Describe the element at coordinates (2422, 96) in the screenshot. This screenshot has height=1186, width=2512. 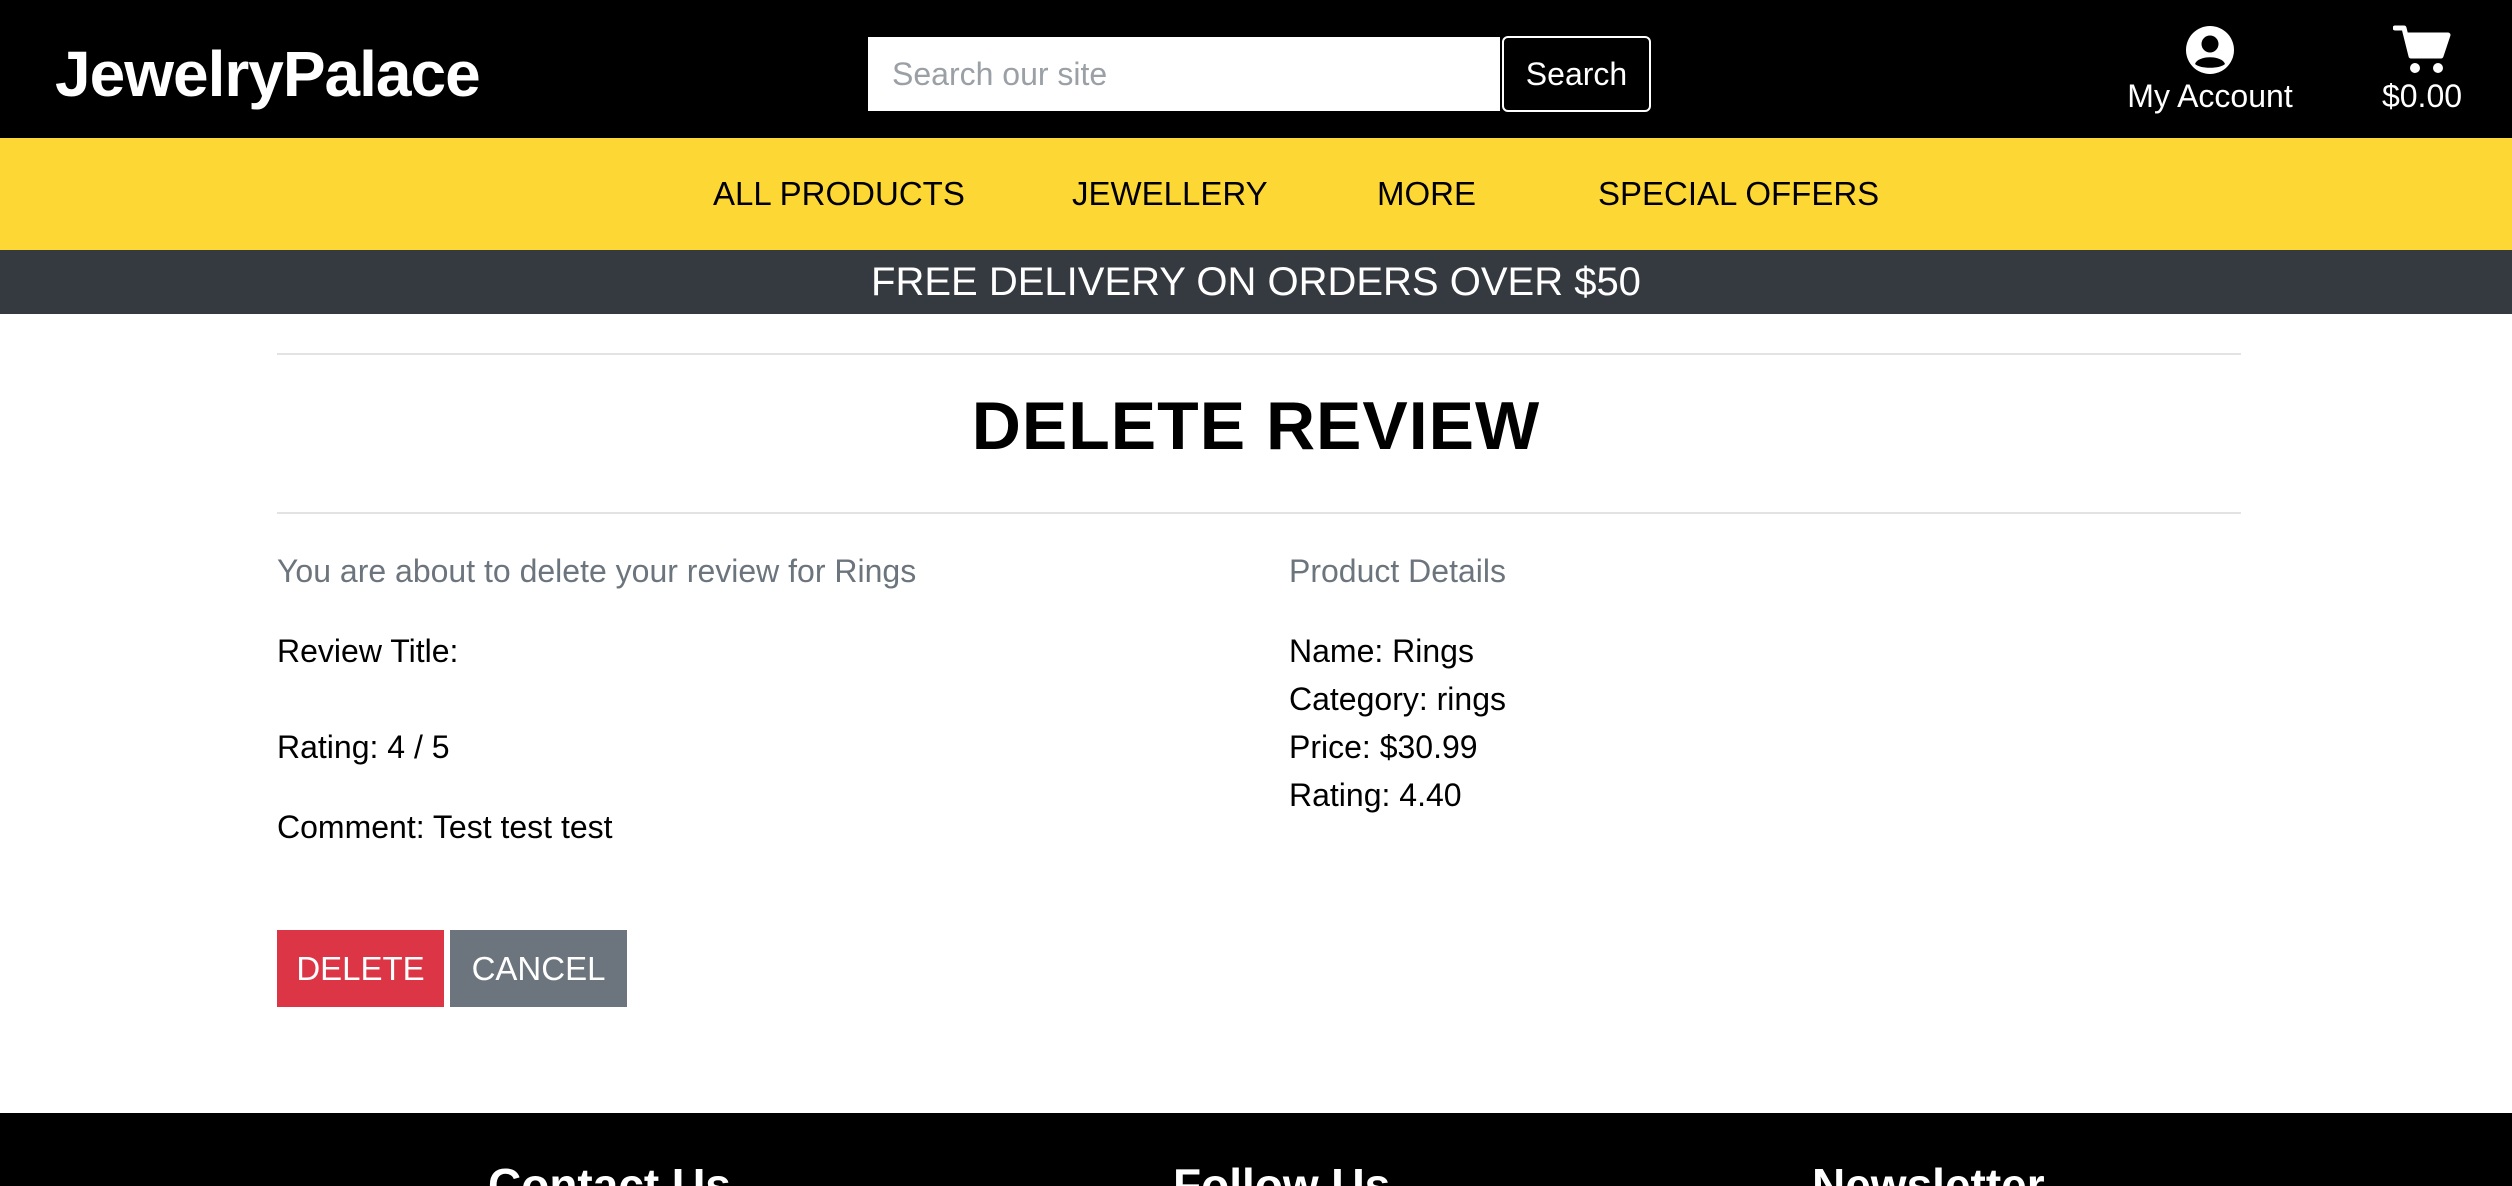
I see `cart-total: $0.00` at that location.